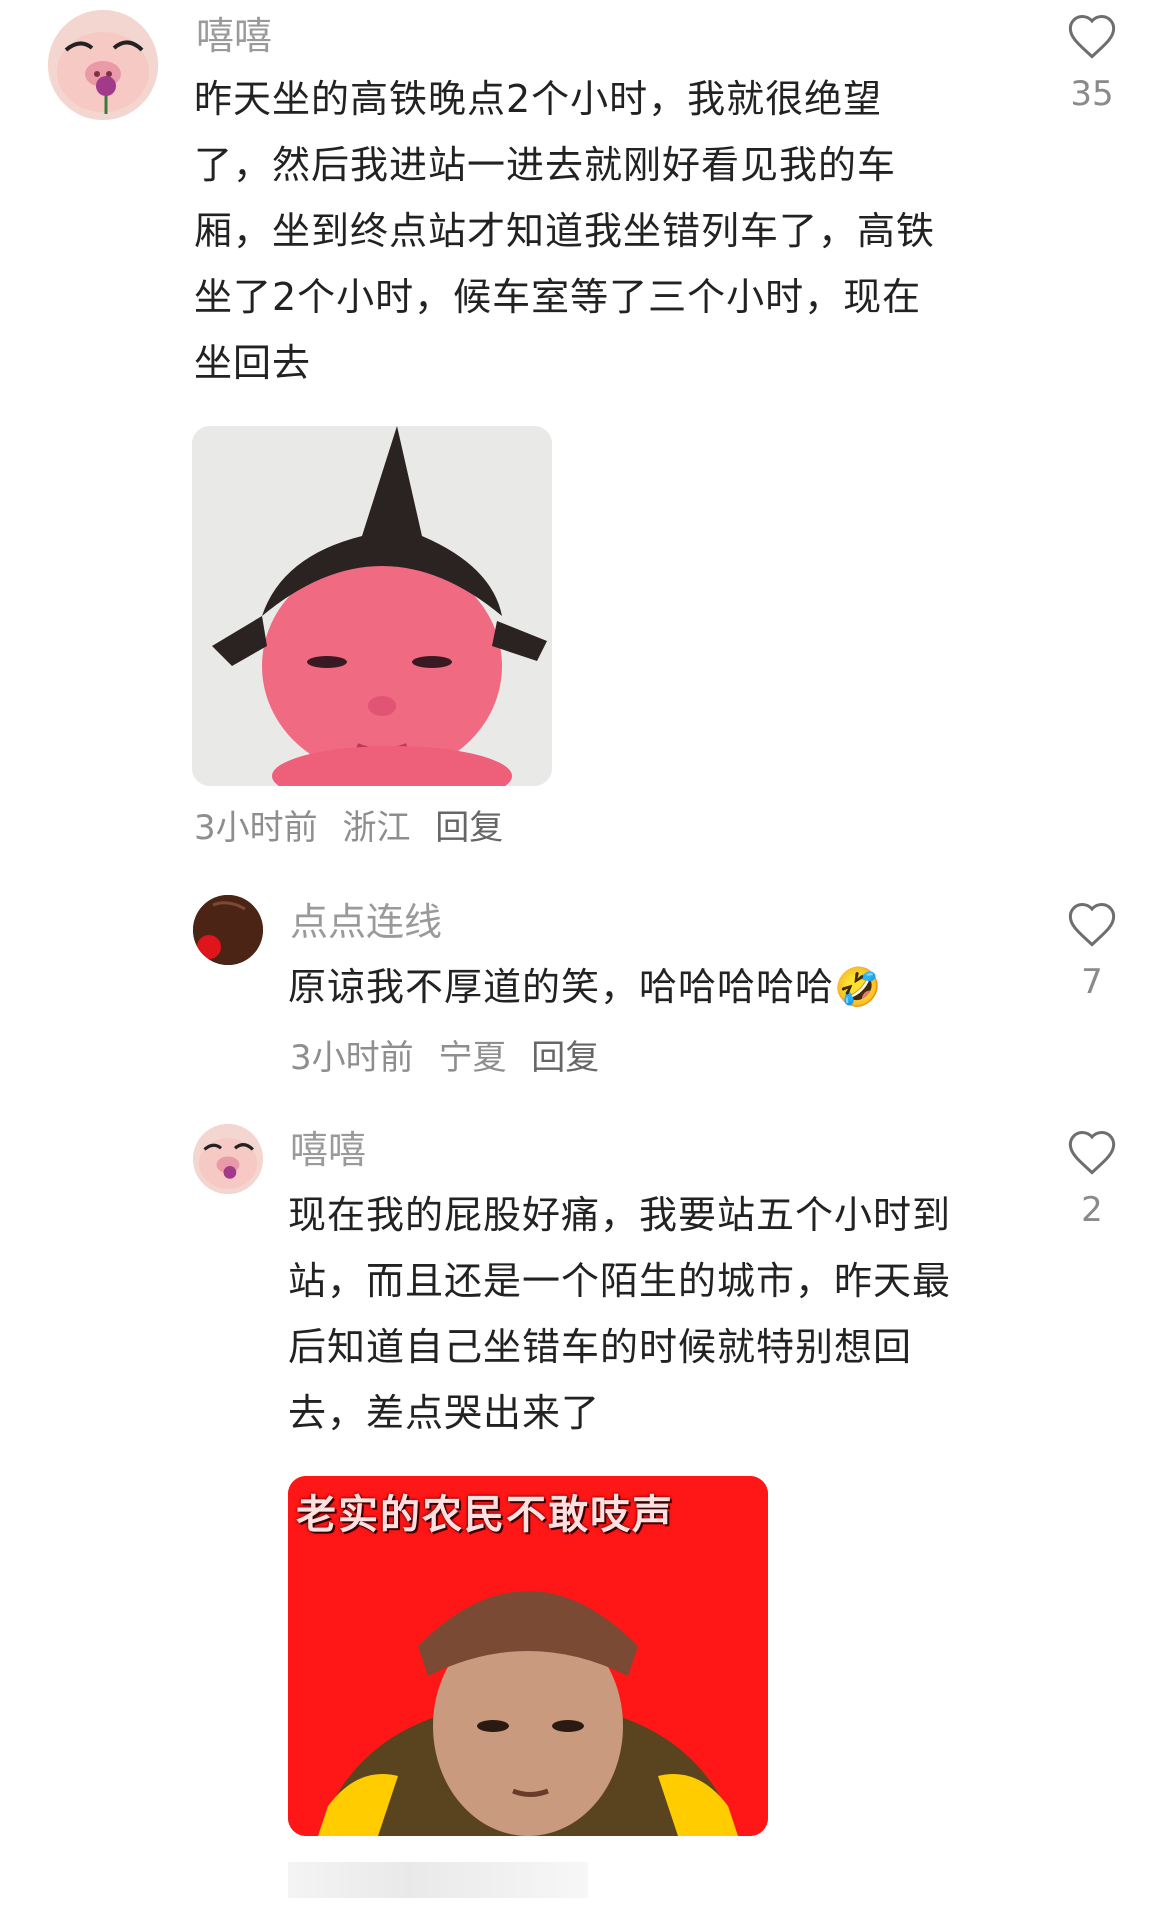  What do you see at coordinates (376, 828) in the screenshot?
I see `comment-location: 浙江` at bounding box center [376, 828].